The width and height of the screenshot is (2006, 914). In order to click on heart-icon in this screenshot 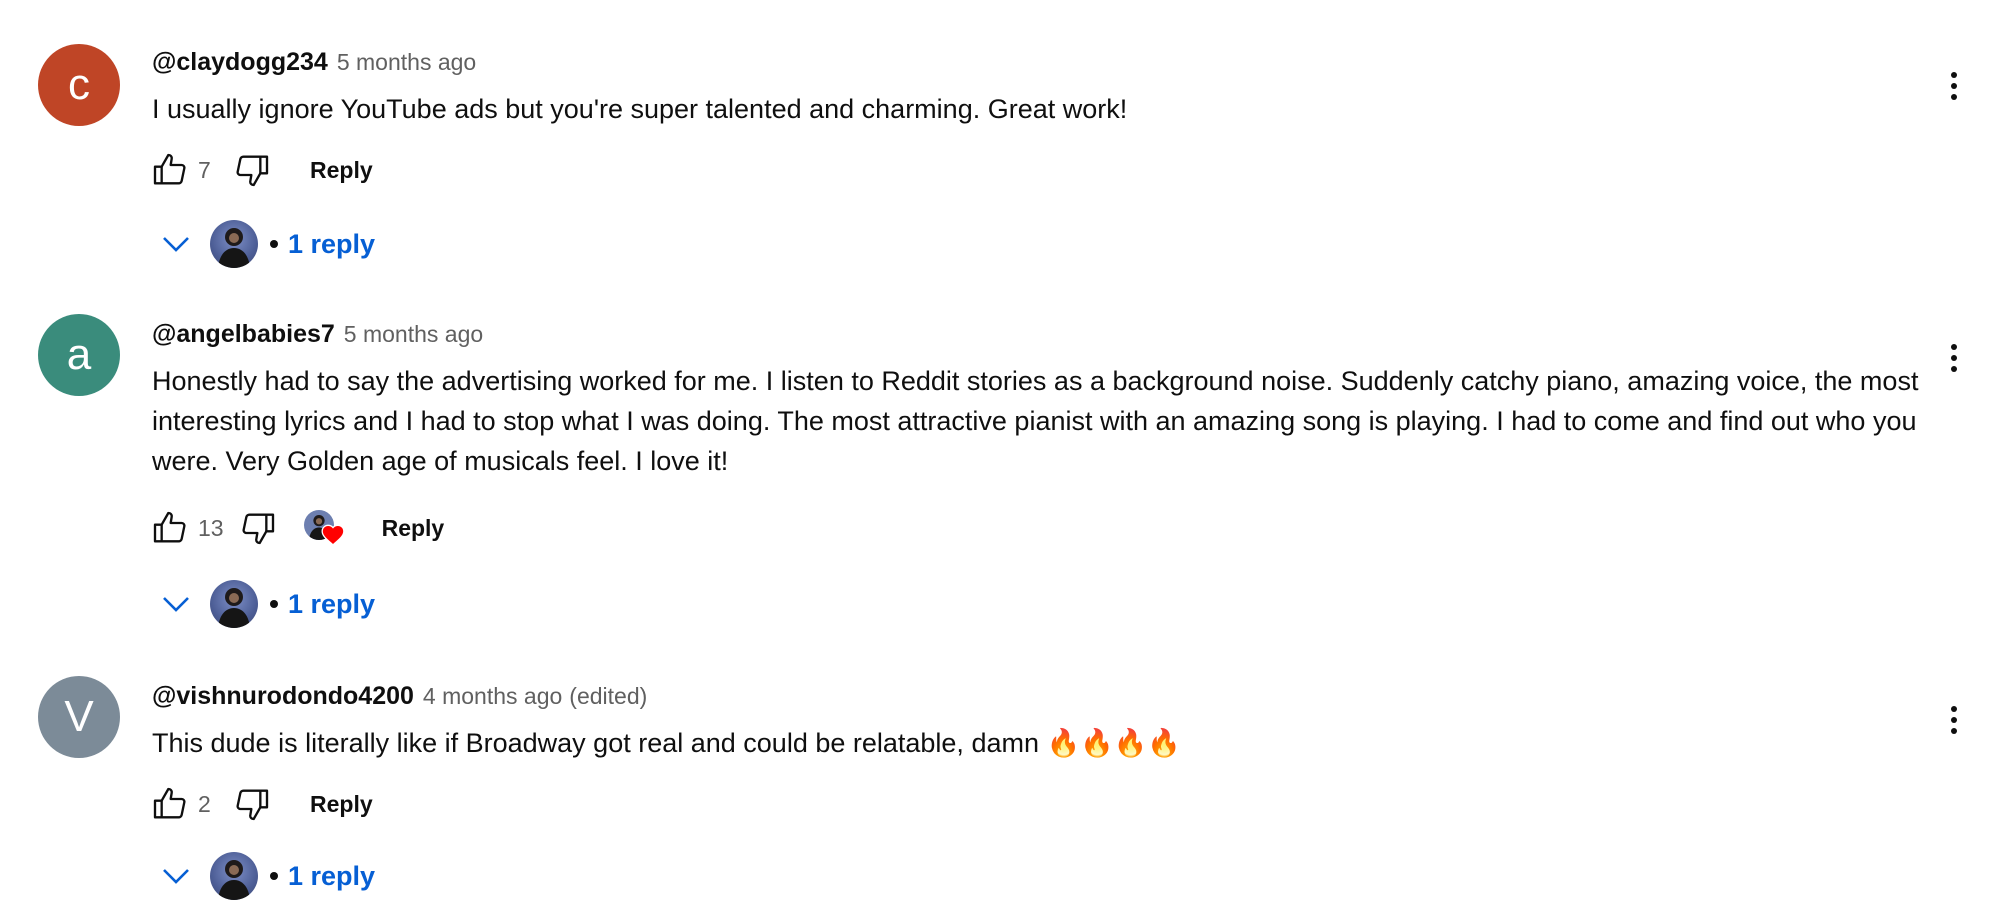, I will do `click(333, 535)`.